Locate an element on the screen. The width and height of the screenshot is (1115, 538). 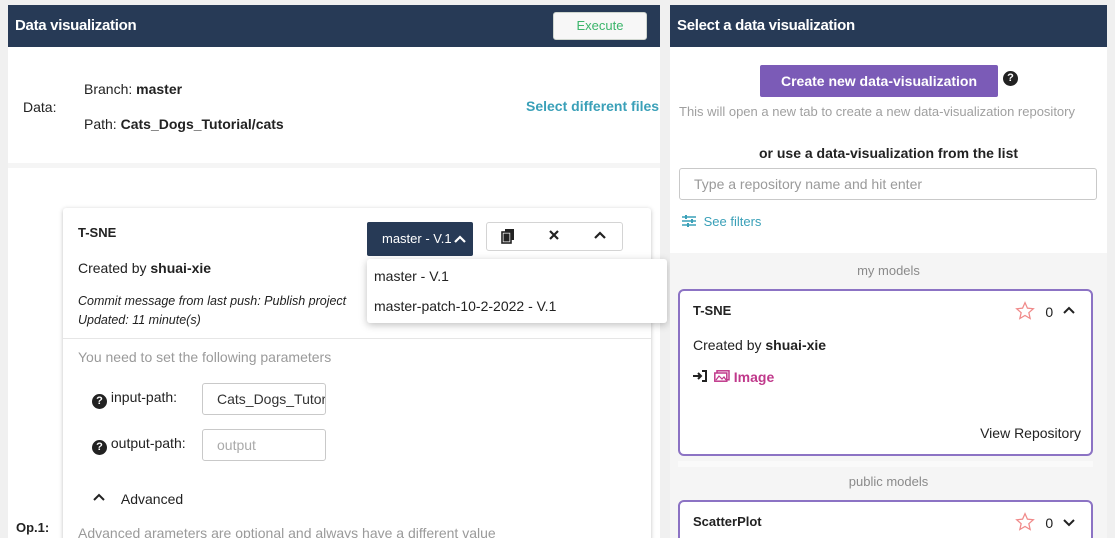
operation-tools is located at coordinates (554, 236).